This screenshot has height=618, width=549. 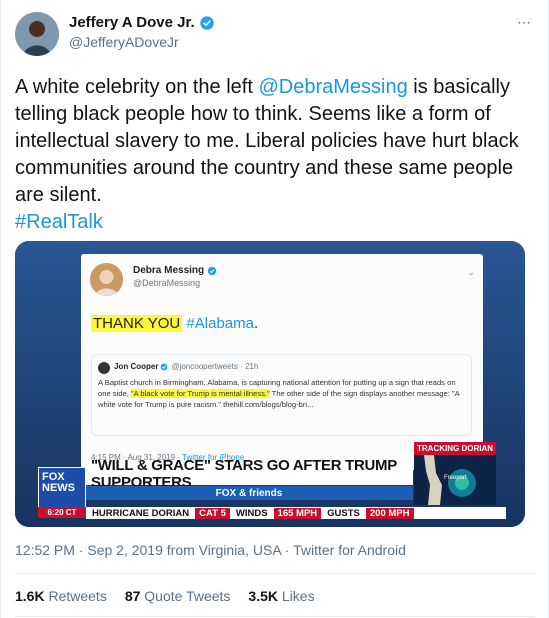 What do you see at coordinates (62, 512) in the screenshot?
I see `broadcast-time: 6:20 CT` at bounding box center [62, 512].